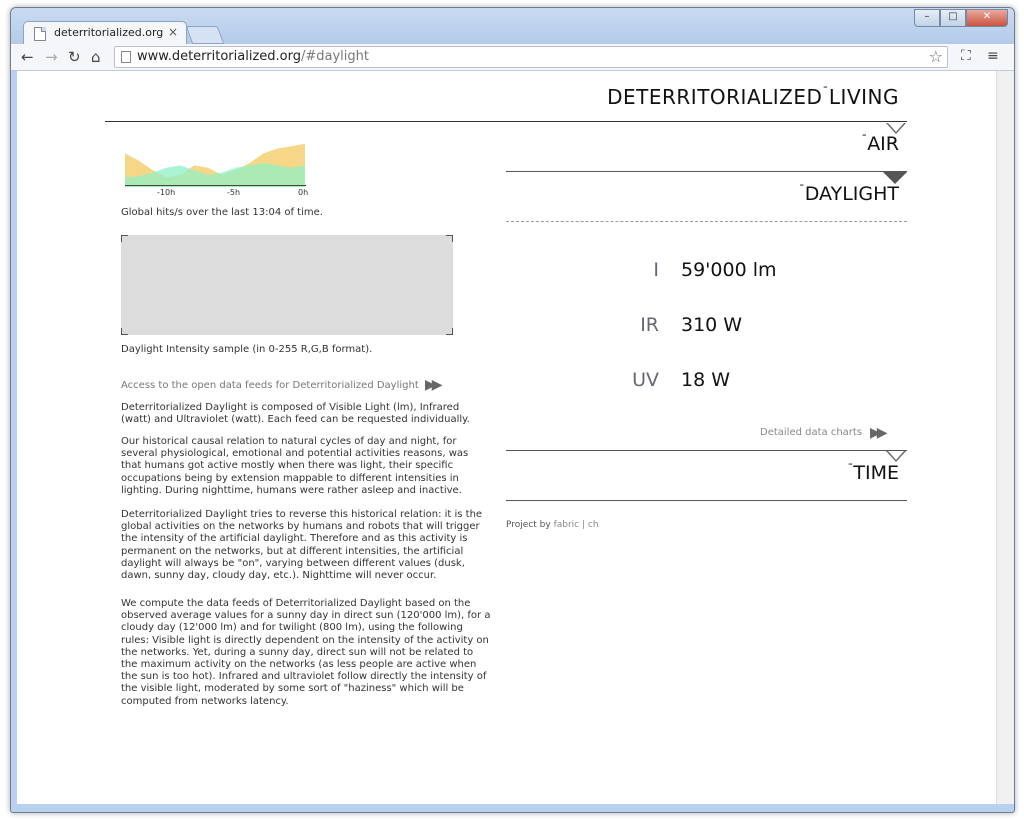 Image resolution: width=1024 pixels, height=821 pixels. Describe the element at coordinates (645, 380) in the screenshot. I see `metric-label-ultraviolet: UV` at that location.